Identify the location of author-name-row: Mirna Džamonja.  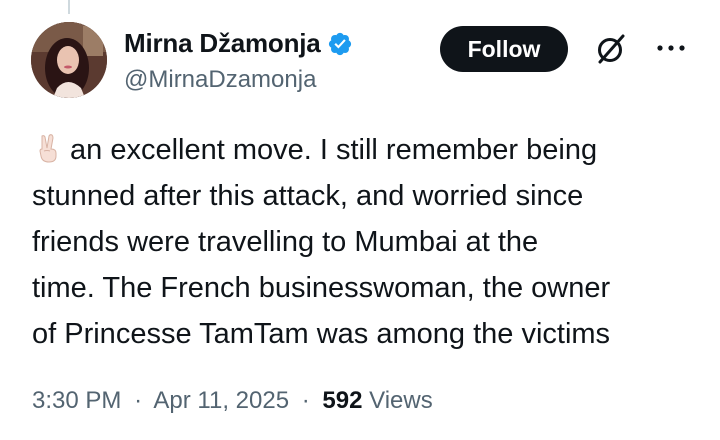
(238, 43).